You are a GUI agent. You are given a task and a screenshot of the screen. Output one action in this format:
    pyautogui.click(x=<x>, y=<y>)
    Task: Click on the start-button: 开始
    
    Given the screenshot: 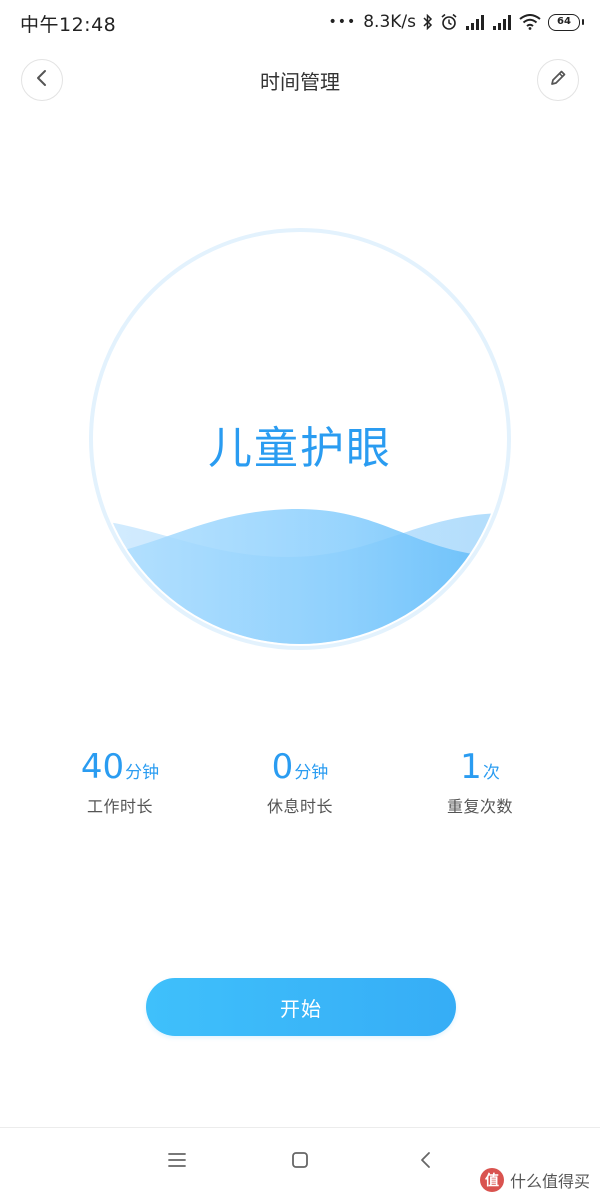 What is the action you would take?
    pyautogui.click(x=301, y=1007)
    